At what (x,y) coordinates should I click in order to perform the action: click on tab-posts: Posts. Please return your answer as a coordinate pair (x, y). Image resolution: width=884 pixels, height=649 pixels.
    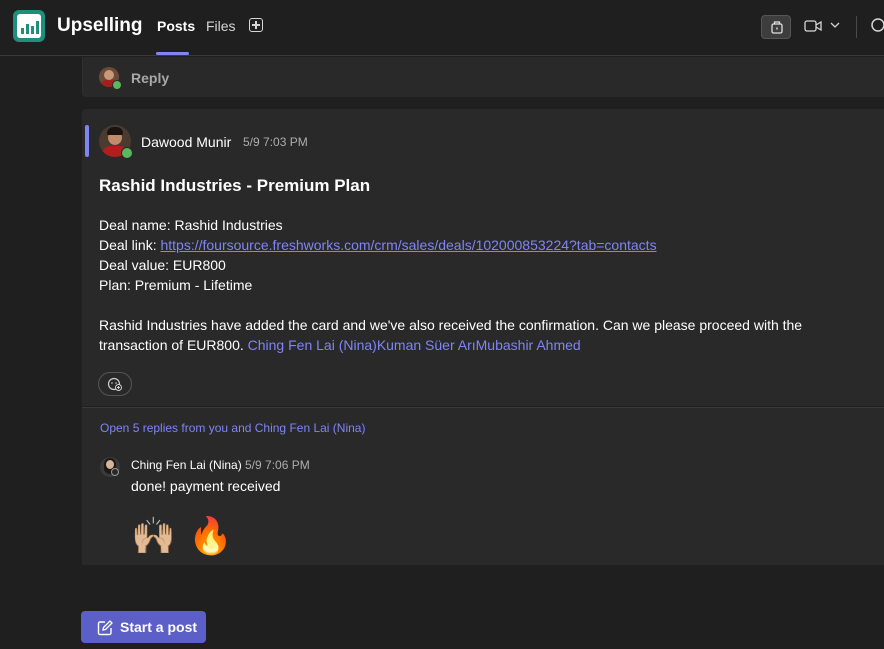
    Looking at the image, I should click on (176, 26).